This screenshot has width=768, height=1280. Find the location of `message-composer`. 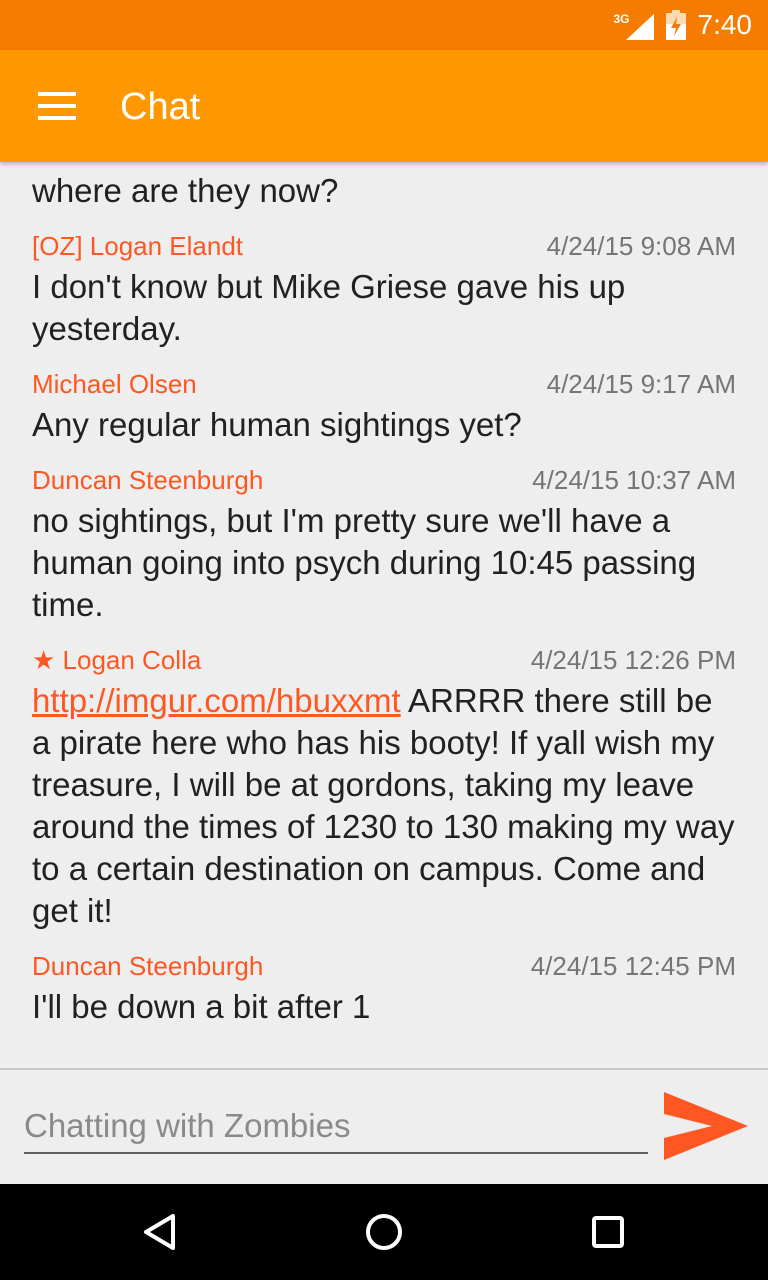

message-composer is located at coordinates (384, 1127).